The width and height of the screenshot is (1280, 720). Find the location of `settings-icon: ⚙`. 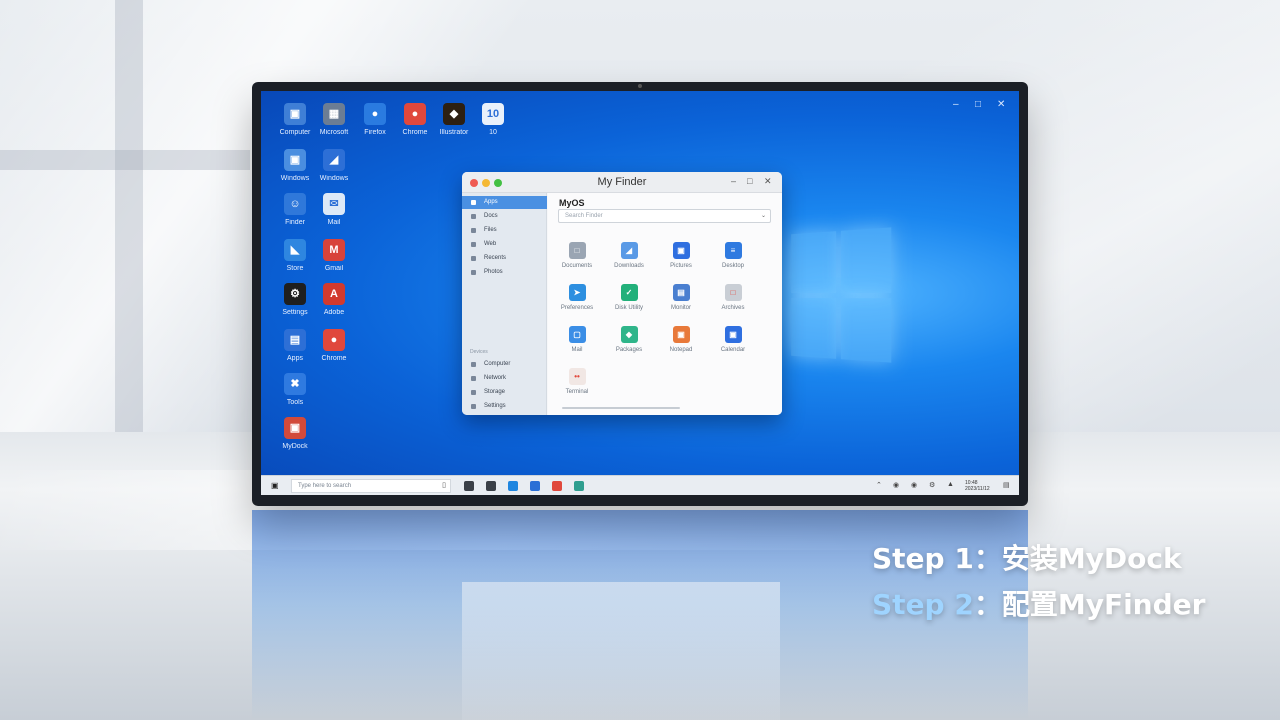

settings-icon: ⚙ is located at coordinates (932, 485).